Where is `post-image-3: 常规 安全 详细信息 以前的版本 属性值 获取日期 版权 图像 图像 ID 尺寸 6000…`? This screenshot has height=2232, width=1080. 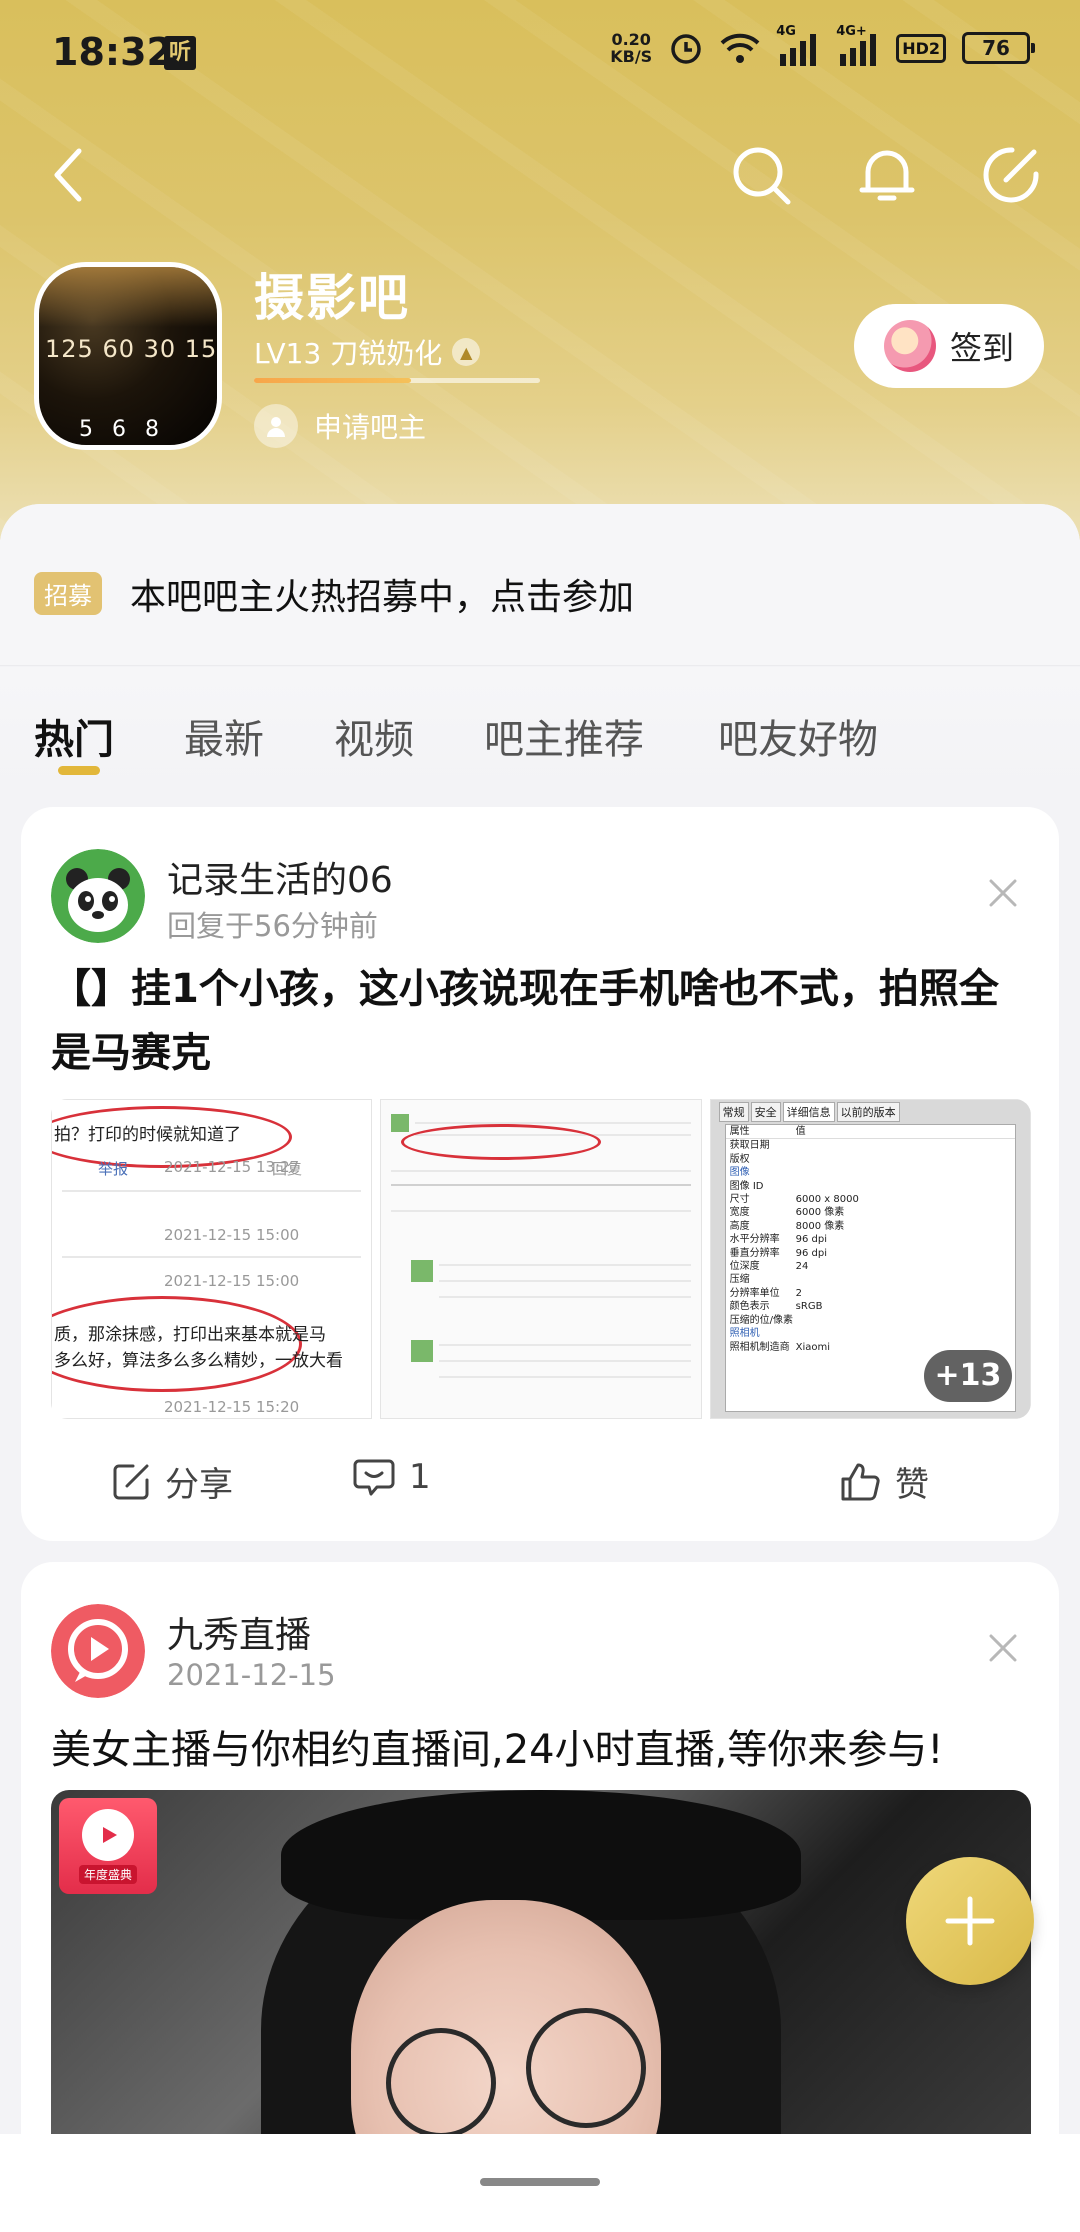
post-image-3: 常规 安全 详细信息 以前的版本 属性值 获取日期 版权 图像 图像 ID 尺寸 6000… is located at coordinates (870, 1259).